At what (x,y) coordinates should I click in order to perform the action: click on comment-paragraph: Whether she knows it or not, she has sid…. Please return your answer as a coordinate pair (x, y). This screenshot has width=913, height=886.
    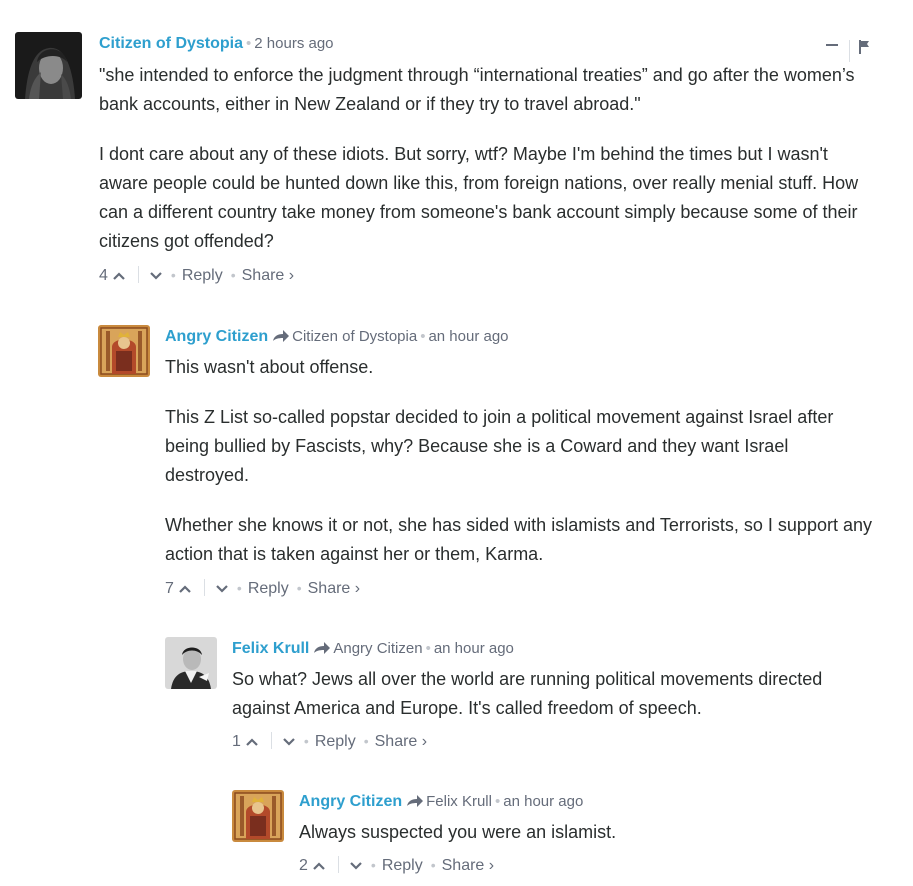
    Looking at the image, I should click on (518, 539).